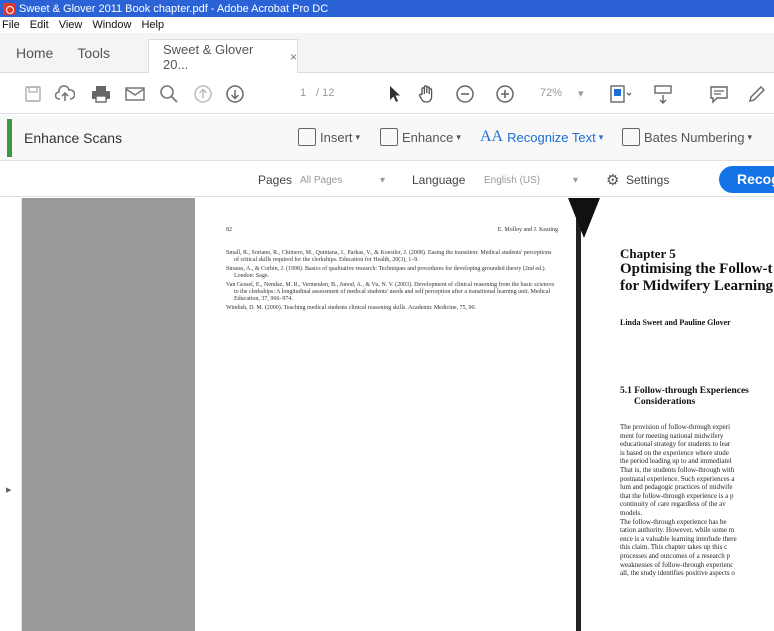  I want to click on expand-nav-icon: ▸, so click(9, 489).